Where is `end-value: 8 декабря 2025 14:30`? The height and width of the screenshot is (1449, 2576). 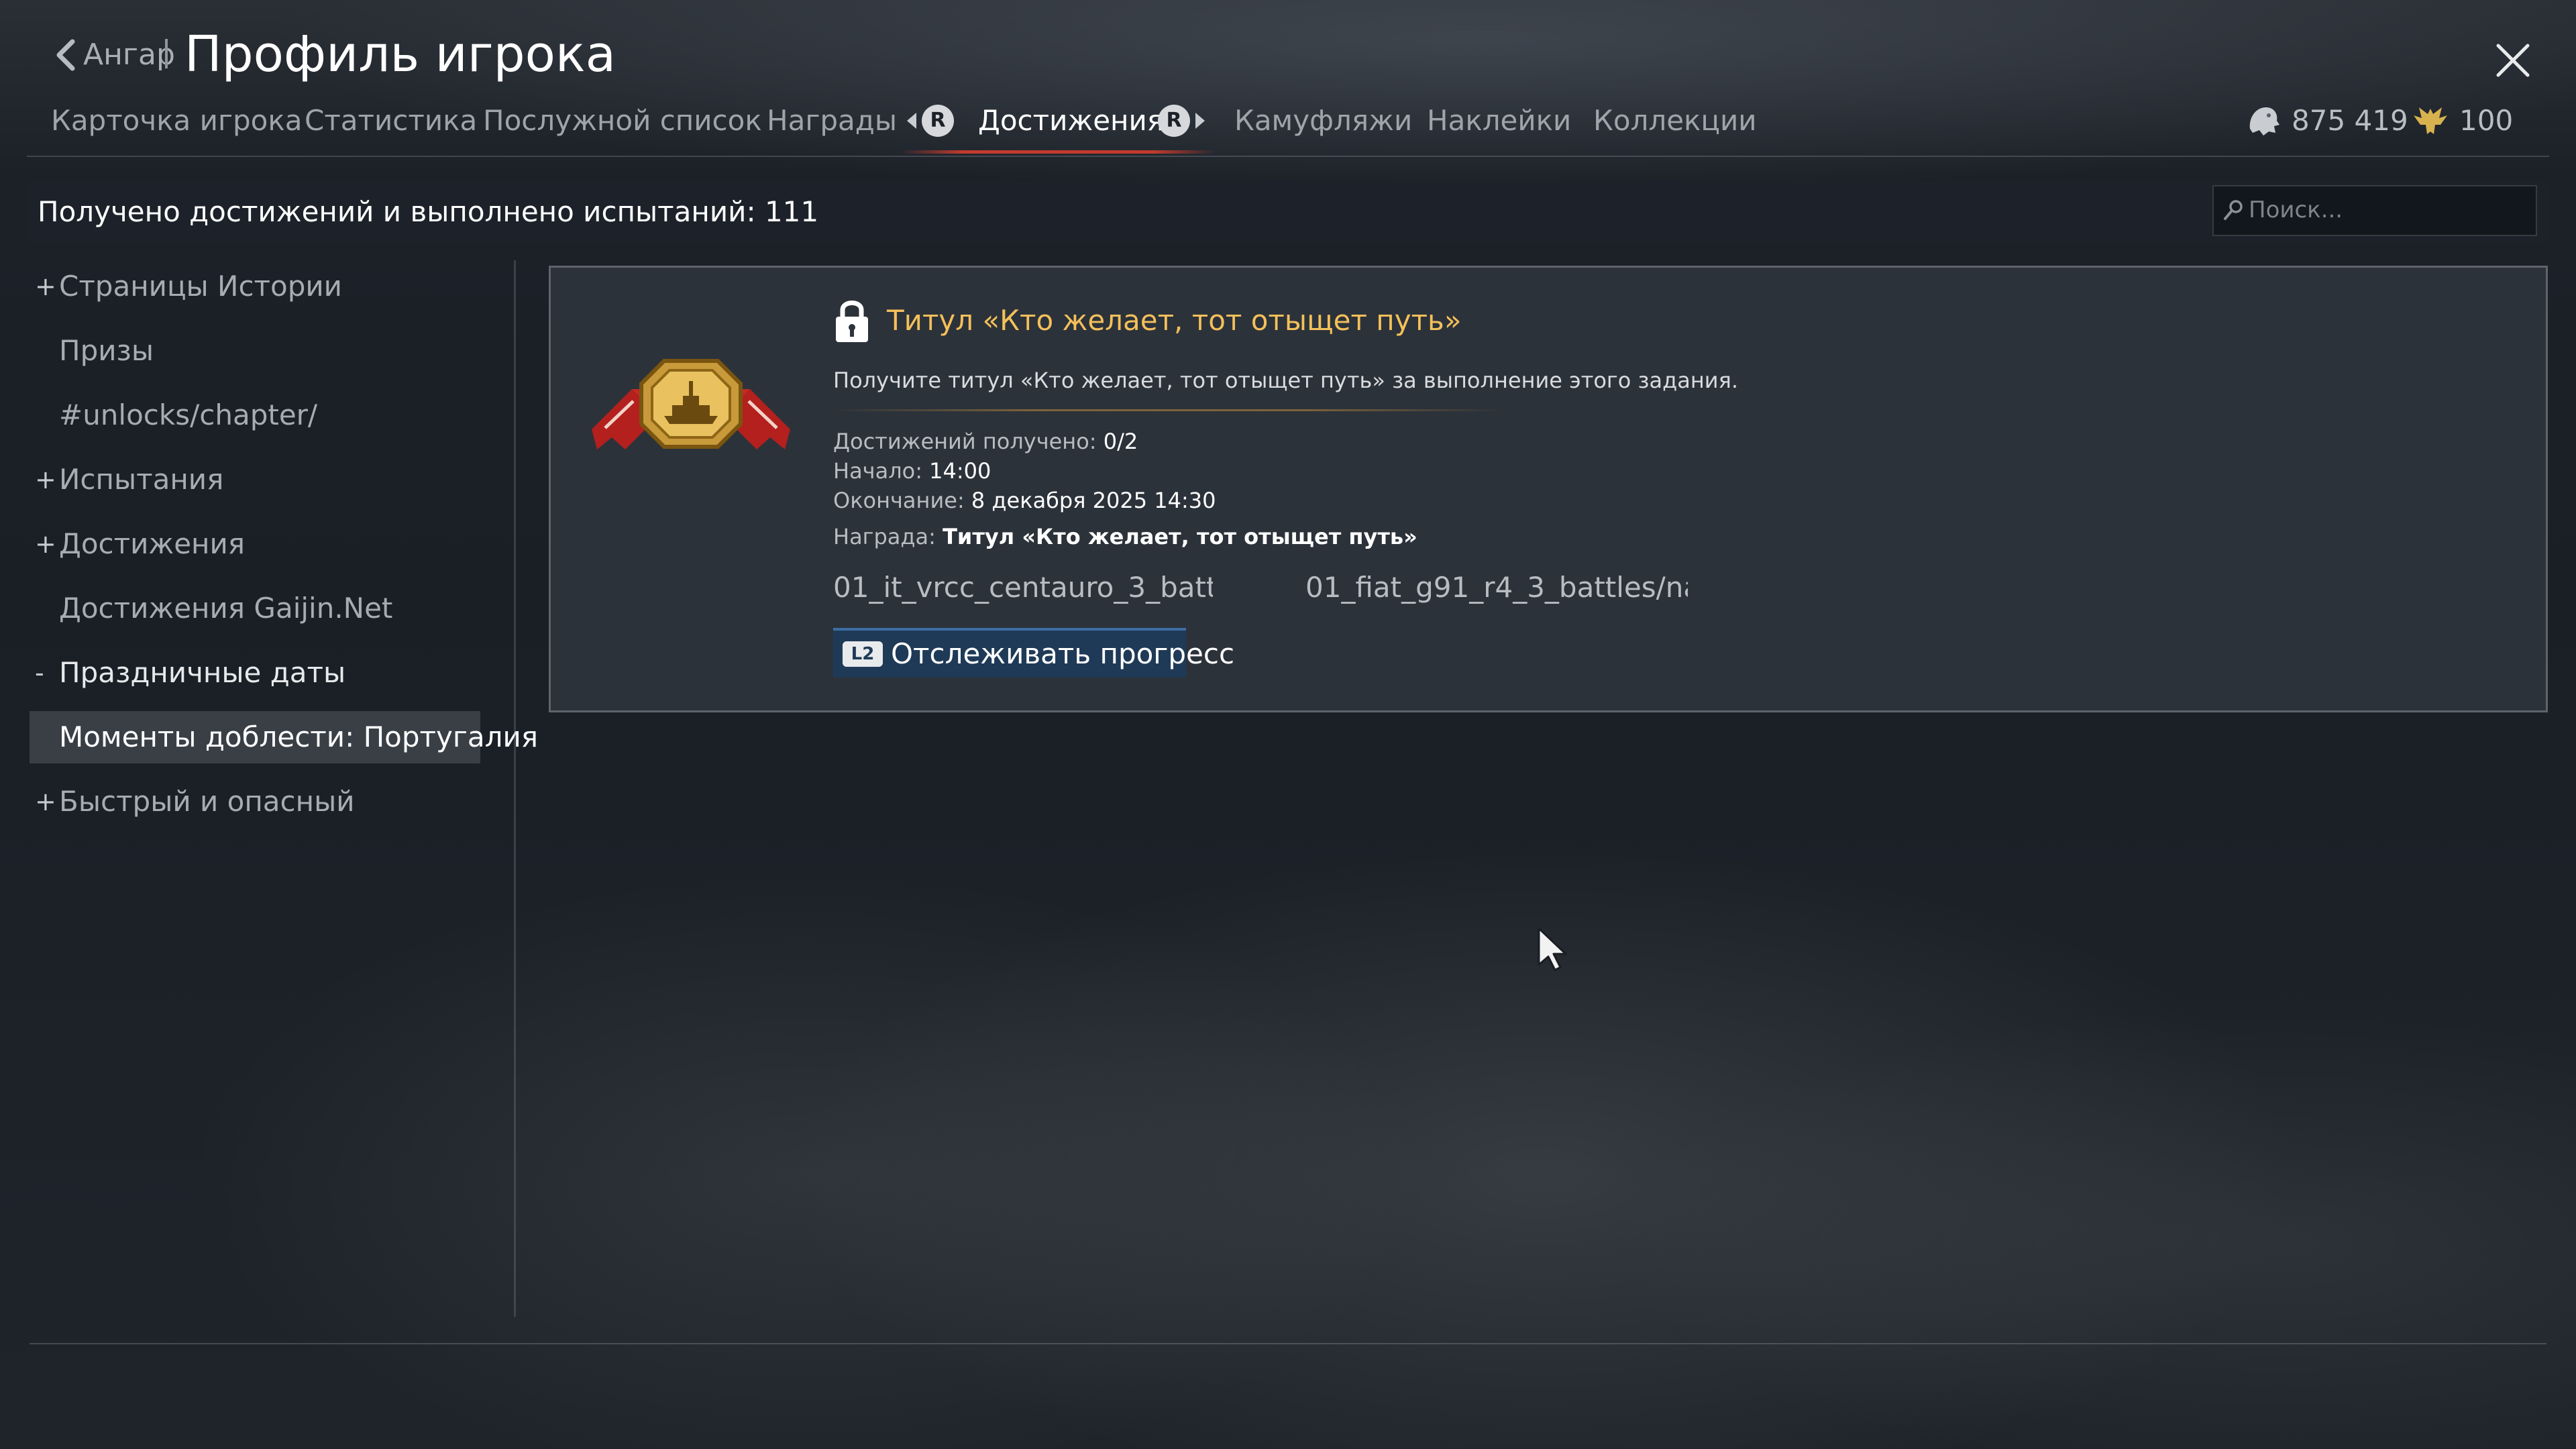
end-value: 8 декабря 2025 14:30 is located at coordinates (1093, 500).